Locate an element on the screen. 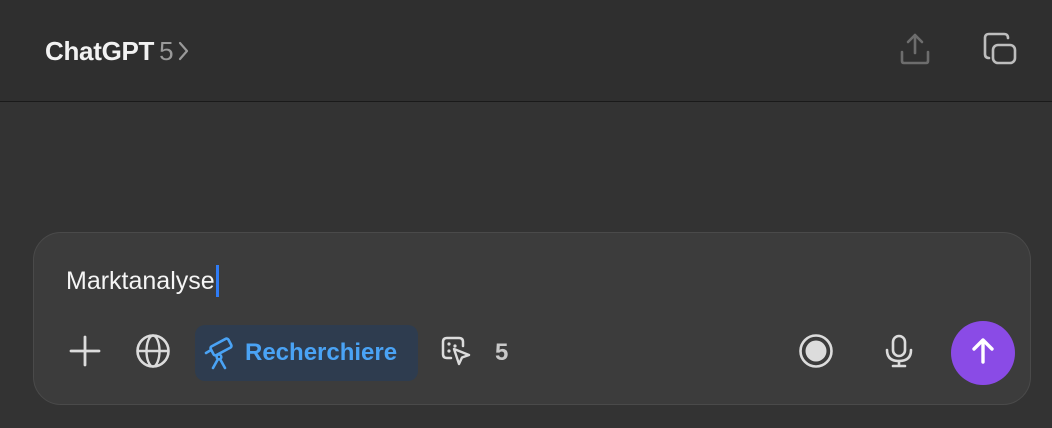  temporary-chat-button is located at coordinates (1000, 51).